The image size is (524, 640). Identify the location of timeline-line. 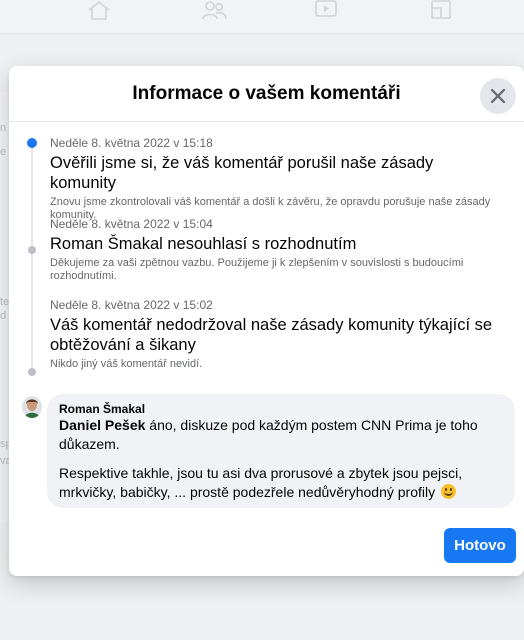
(32, 258).